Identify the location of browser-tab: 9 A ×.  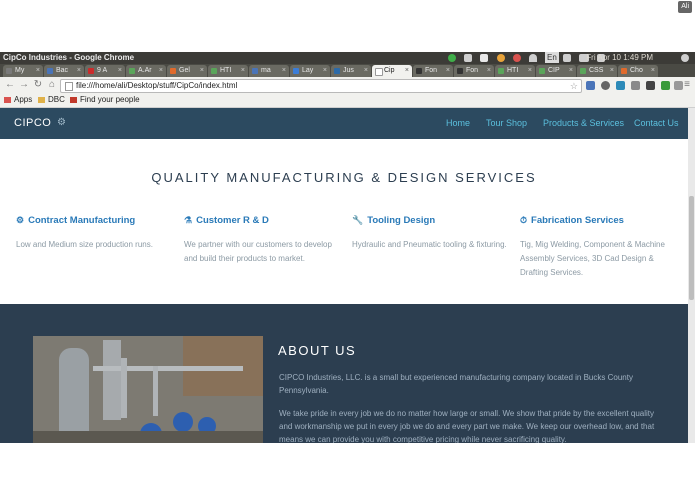
(105, 71).